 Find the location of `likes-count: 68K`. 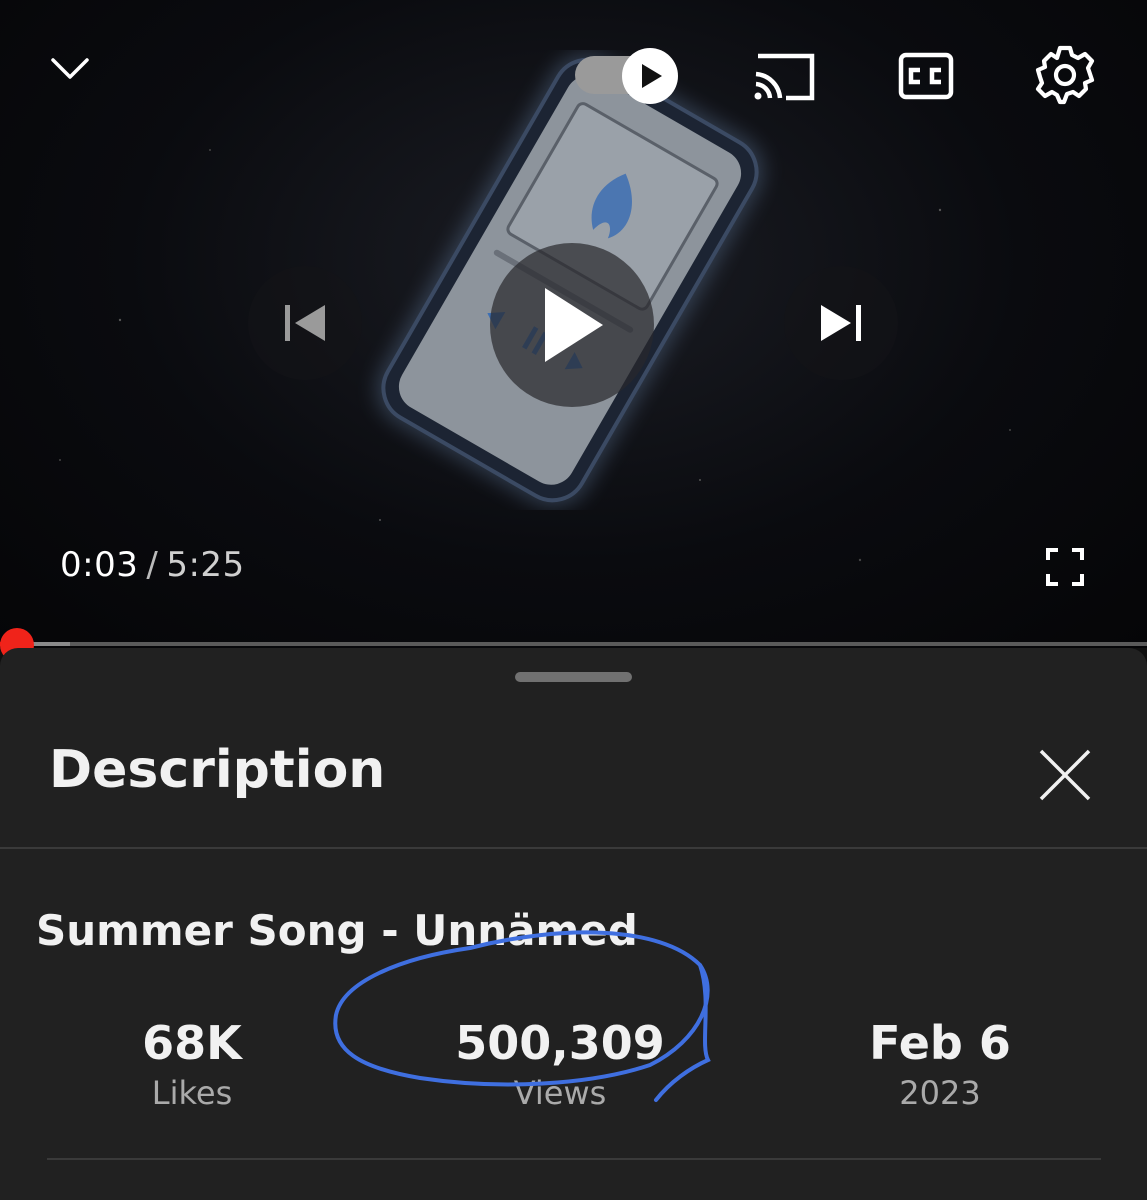

likes-count: 68K is located at coordinates (192, 1043).